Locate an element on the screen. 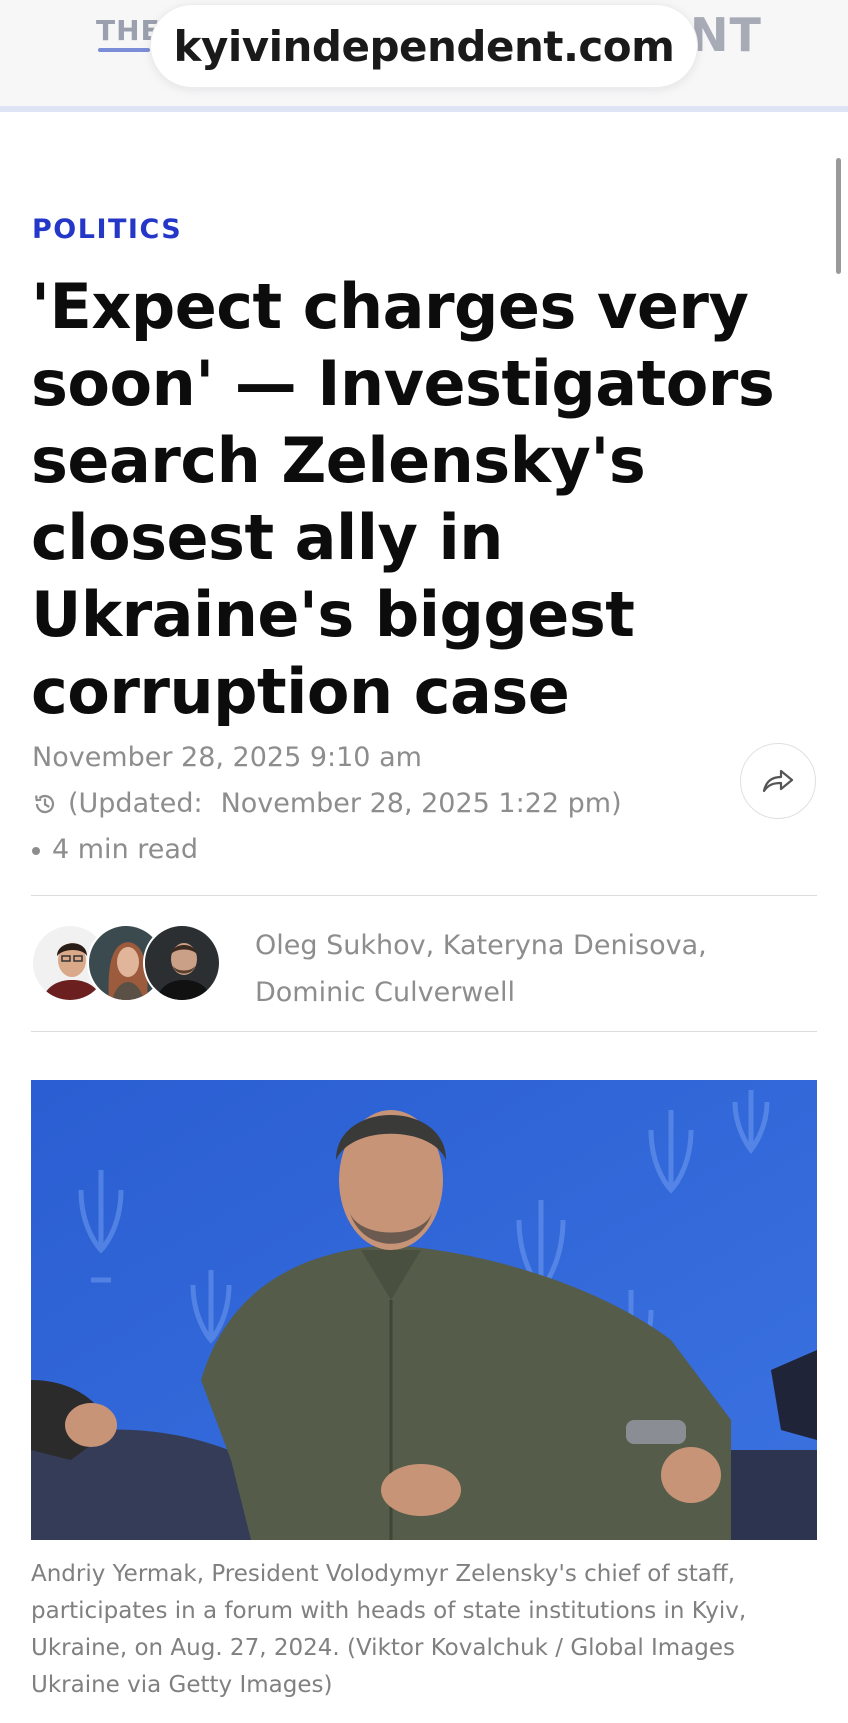  author-line: Dominic Culverwell is located at coordinates (525, 992).